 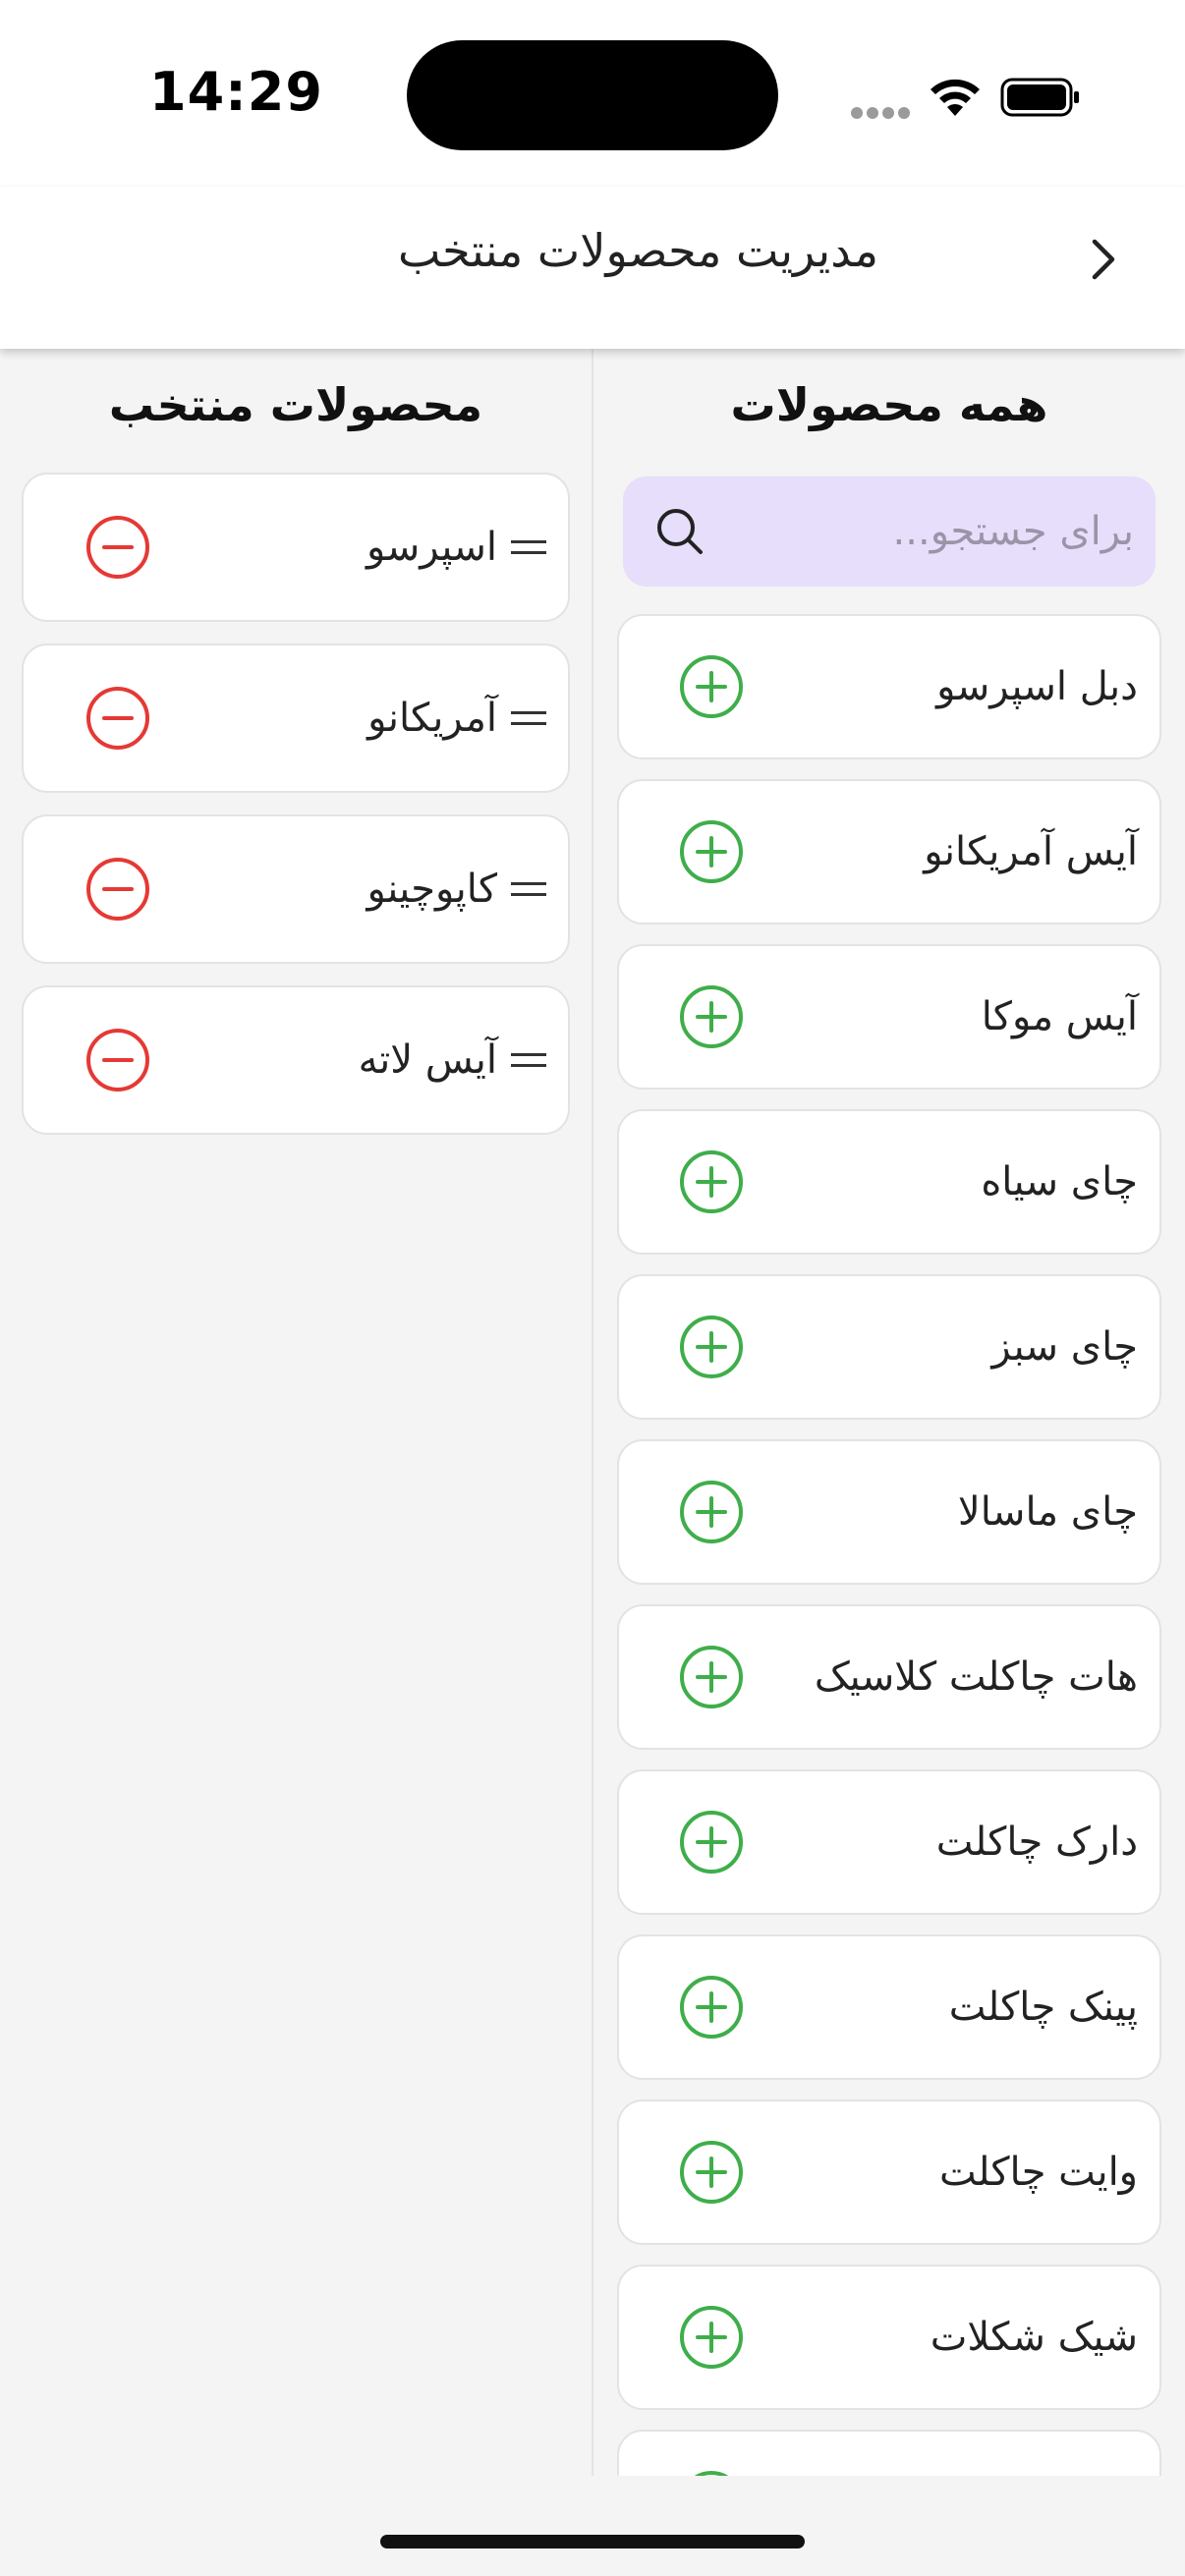 What do you see at coordinates (457, 718) in the screenshot?
I see `selected-item-label: آمریکانو` at bounding box center [457, 718].